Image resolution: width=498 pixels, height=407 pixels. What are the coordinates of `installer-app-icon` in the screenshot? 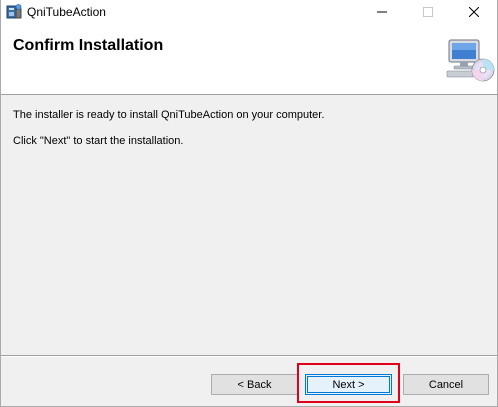 It's located at (14, 11).